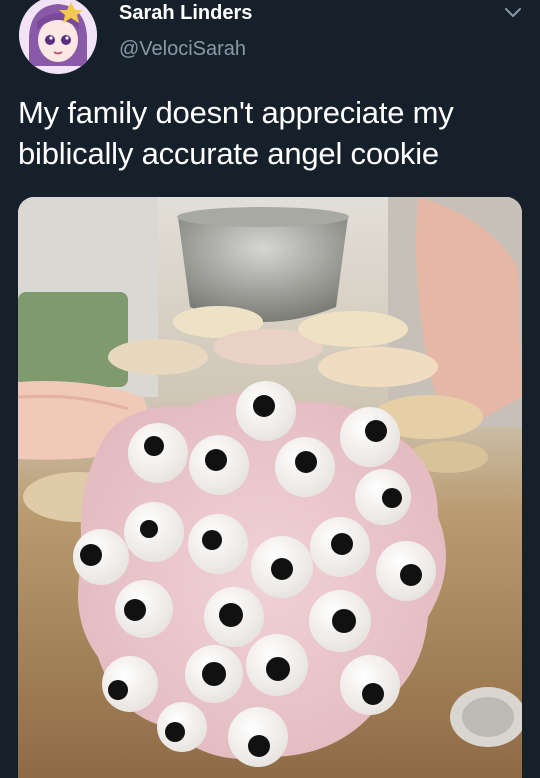 The image size is (540, 778). I want to click on anime-avatar-icon, so click(58, 37).